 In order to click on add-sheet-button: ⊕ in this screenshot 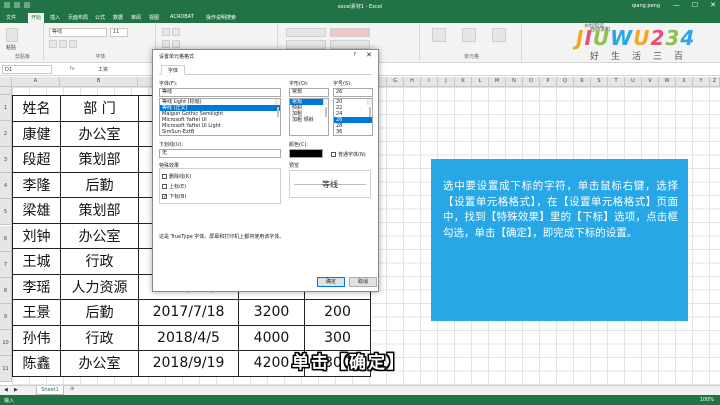, I will do `click(72, 389)`.